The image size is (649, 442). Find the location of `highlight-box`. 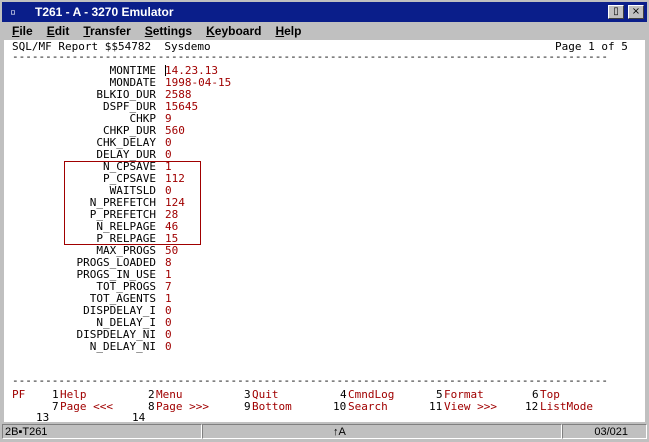

highlight-box is located at coordinates (132, 203).